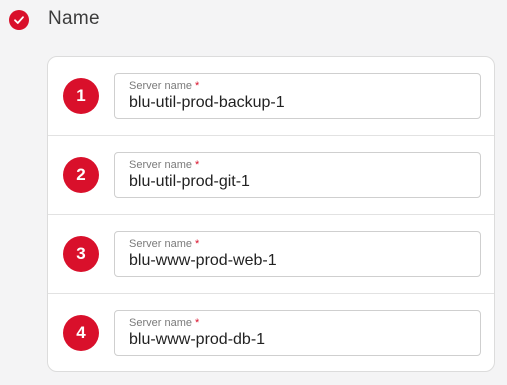  Describe the element at coordinates (81, 175) in the screenshot. I see `server-number-badge: 2` at that location.